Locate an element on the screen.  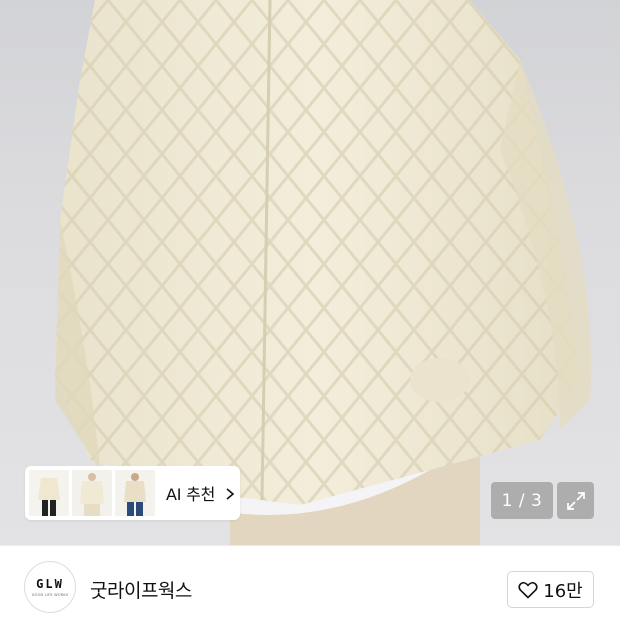
image-page-counter: 1 / 3 is located at coordinates (522, 500).